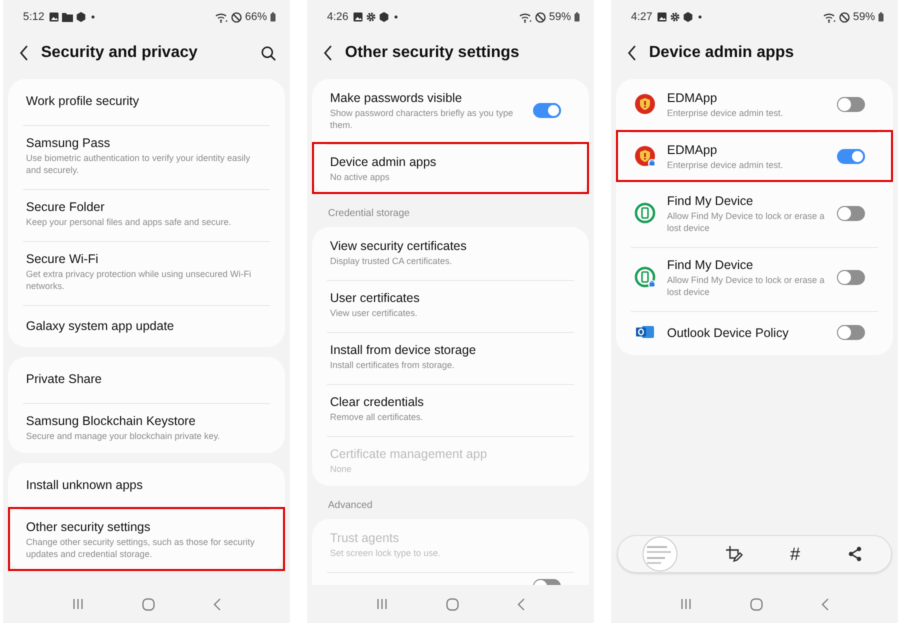 This screenshot has height=623, width=900. I want to click on settings-item: Secure Folder Keep your personal files and apps safe and secure., so click(146, 213).